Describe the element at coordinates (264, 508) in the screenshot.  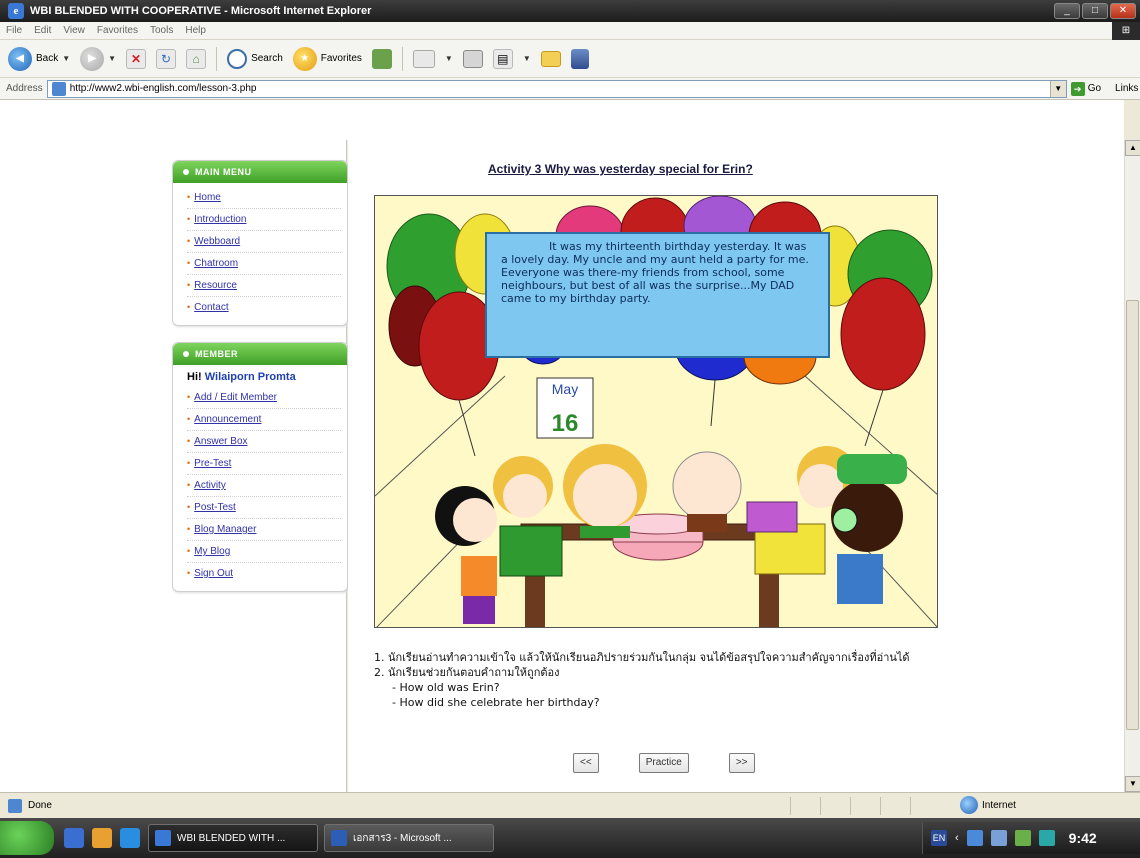
I see `member-menu-item-post-test: • Post-Test` at that location.